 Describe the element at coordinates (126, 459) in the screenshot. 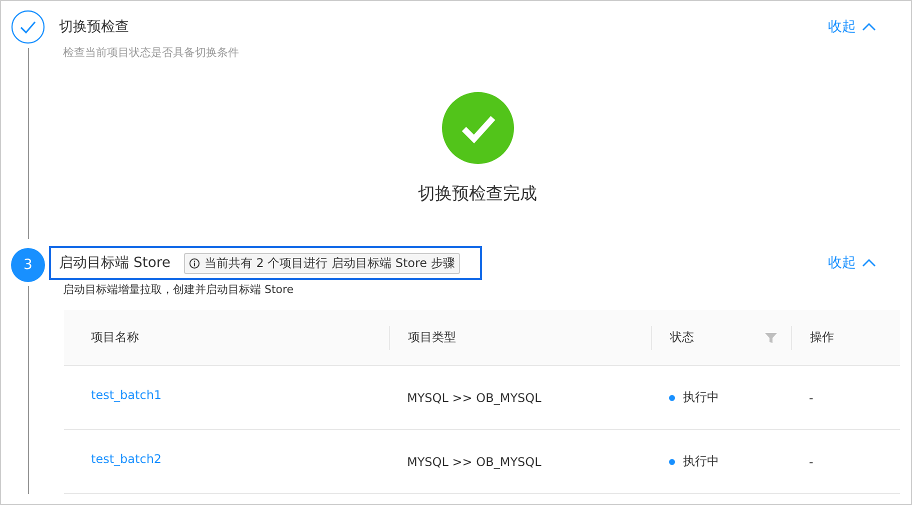

I see `project-link: test_batch2` at that location.